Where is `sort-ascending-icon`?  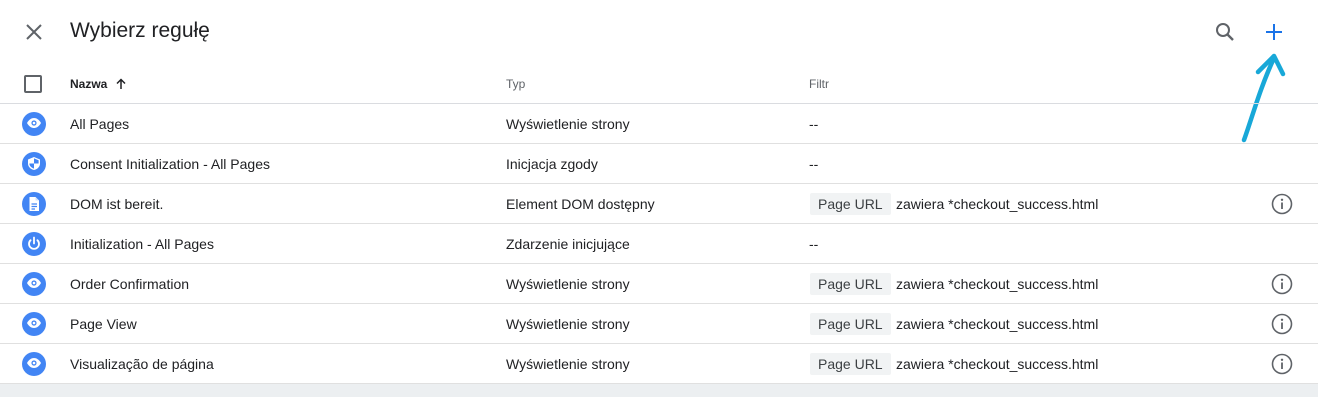 sort-ascending-icon is located at coordinates (121, 85).